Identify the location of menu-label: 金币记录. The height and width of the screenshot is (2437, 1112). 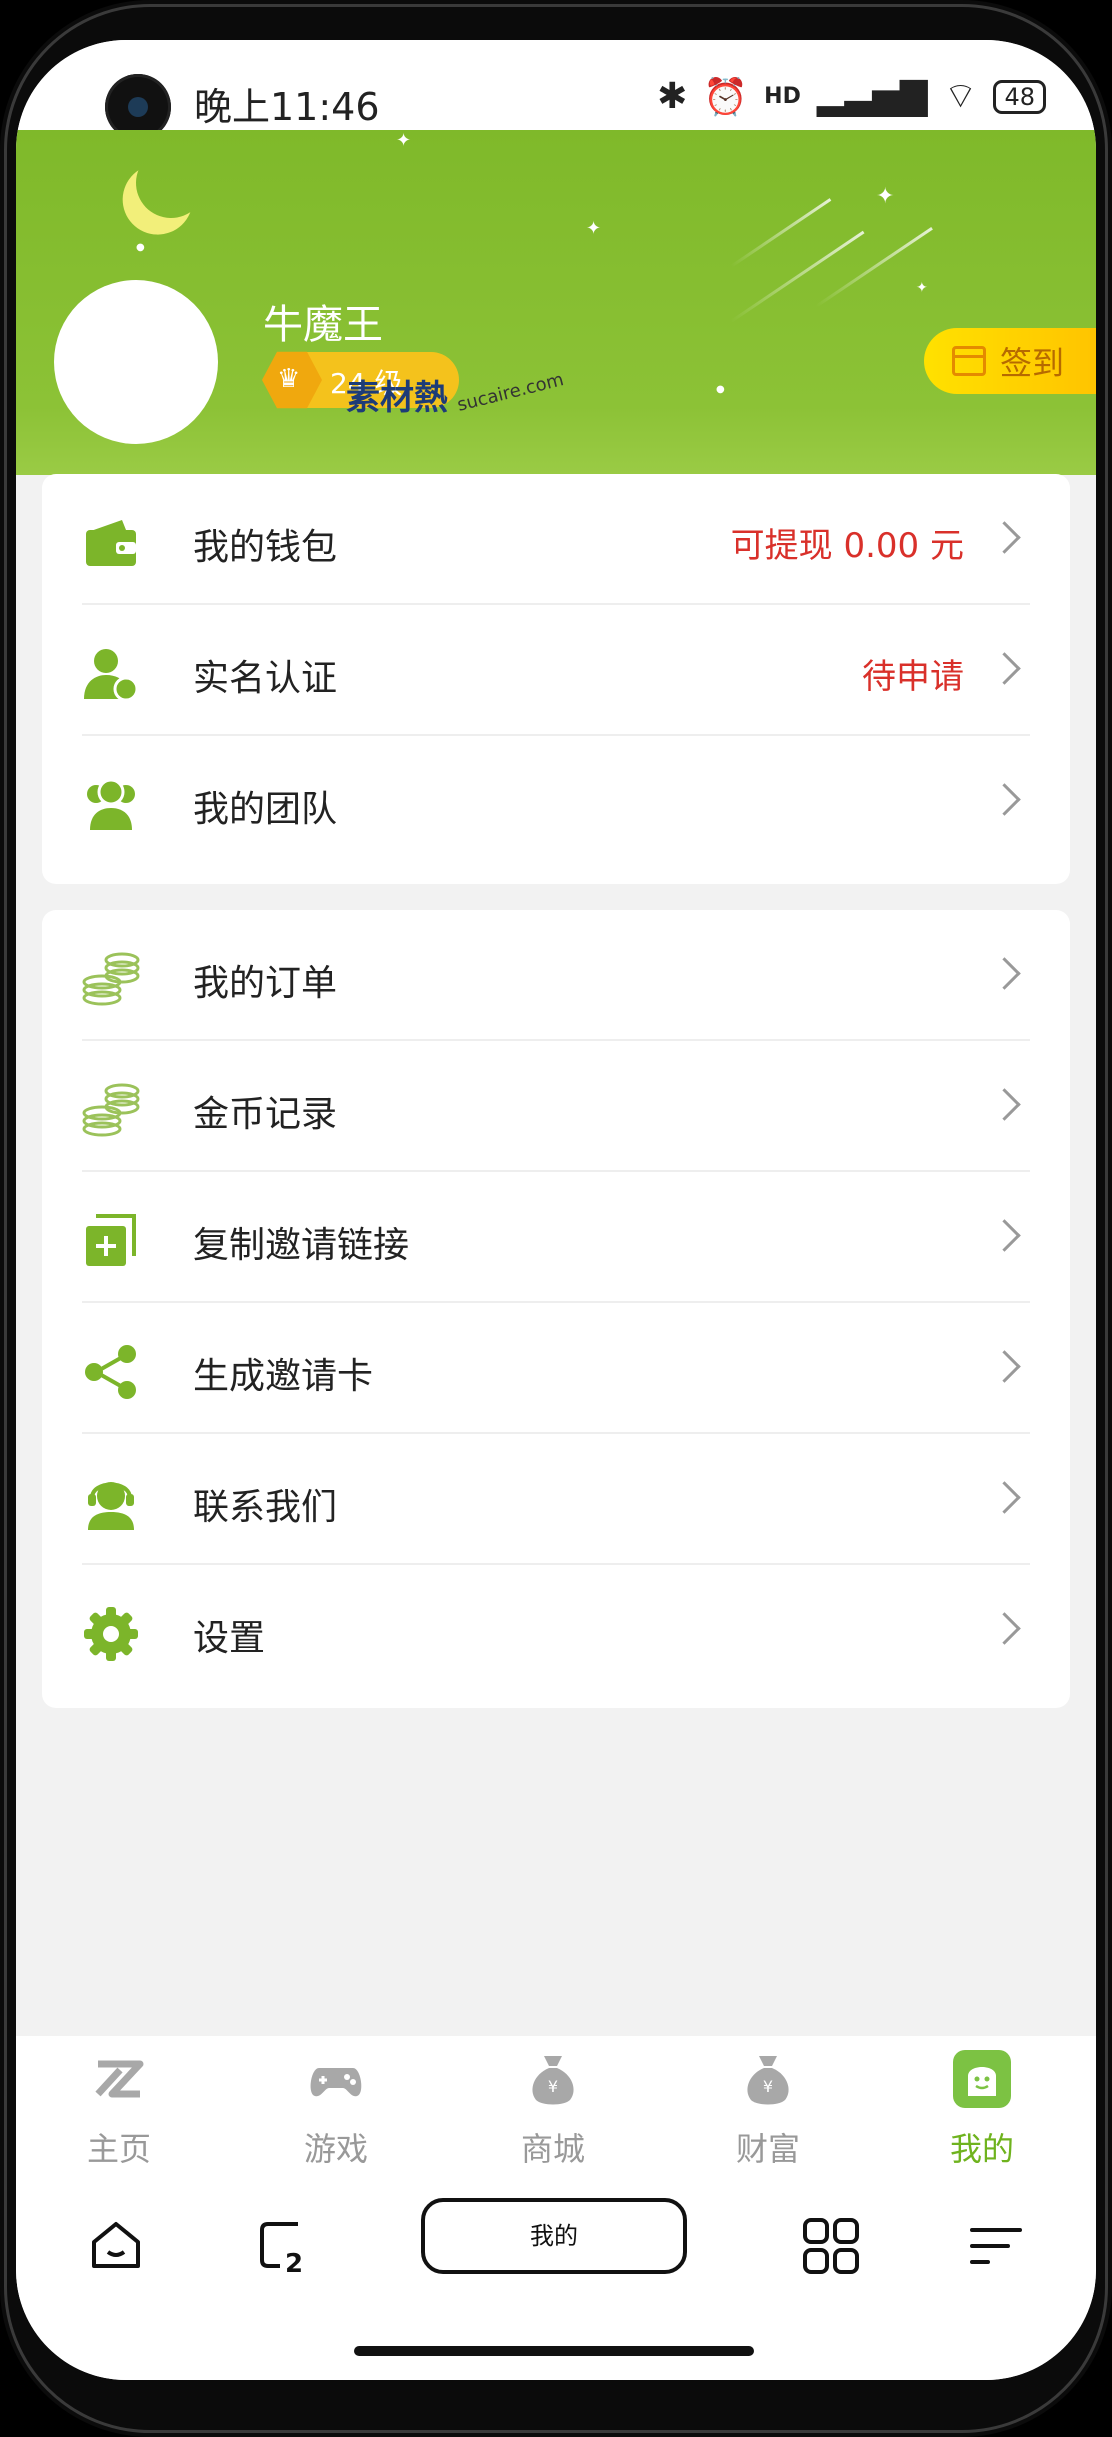
(265, 1114).